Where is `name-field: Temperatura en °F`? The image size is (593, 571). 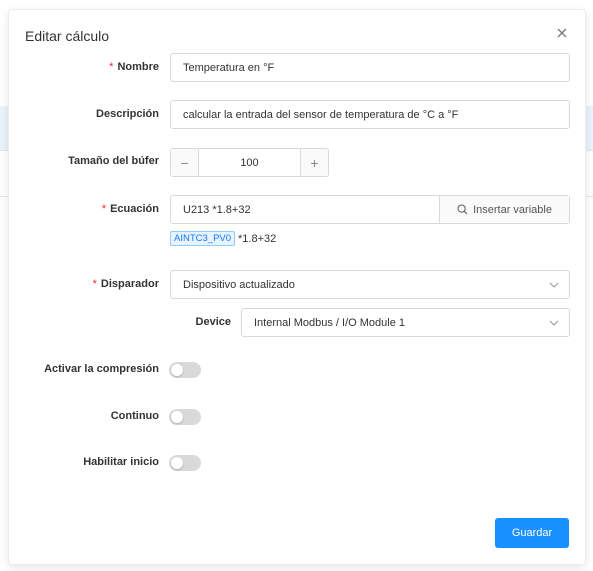 name-field: Temperatura en °F is located at coordinates (370, 67).